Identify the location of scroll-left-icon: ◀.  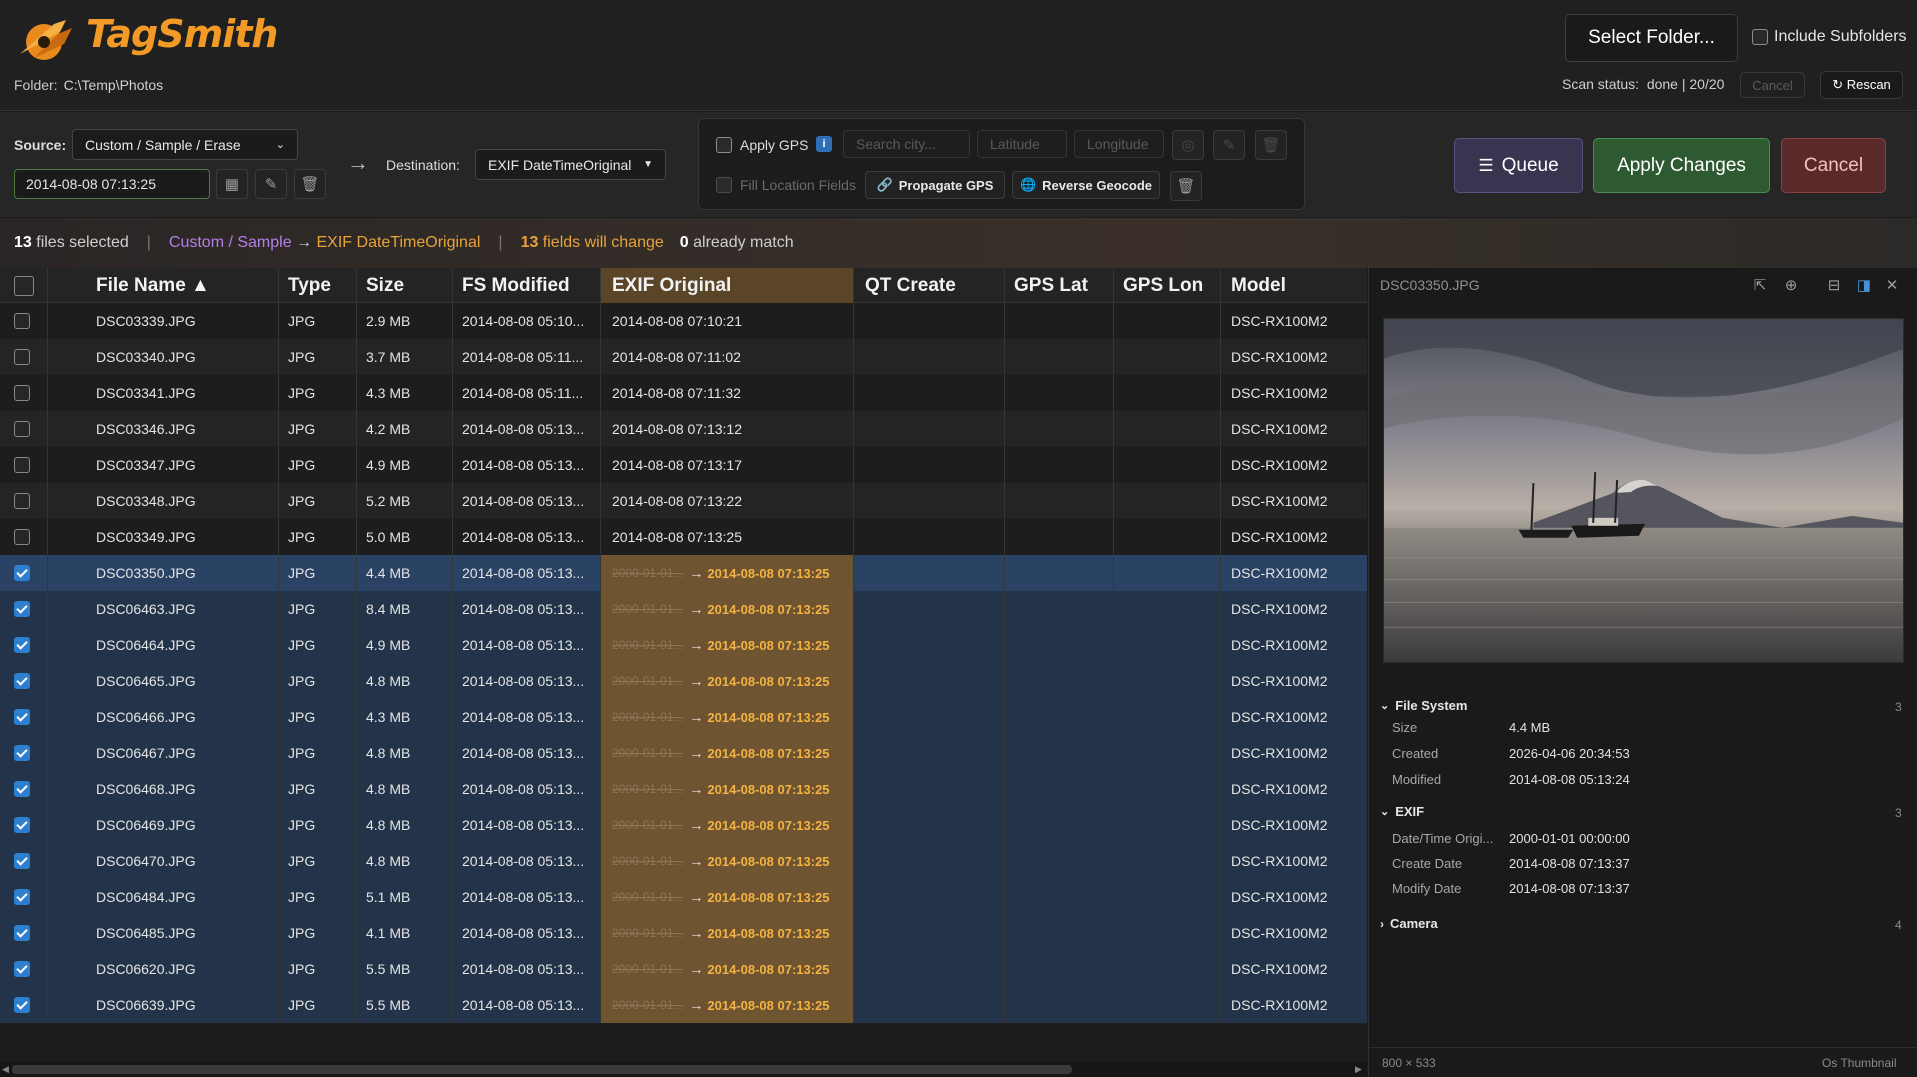
(5, 1069).